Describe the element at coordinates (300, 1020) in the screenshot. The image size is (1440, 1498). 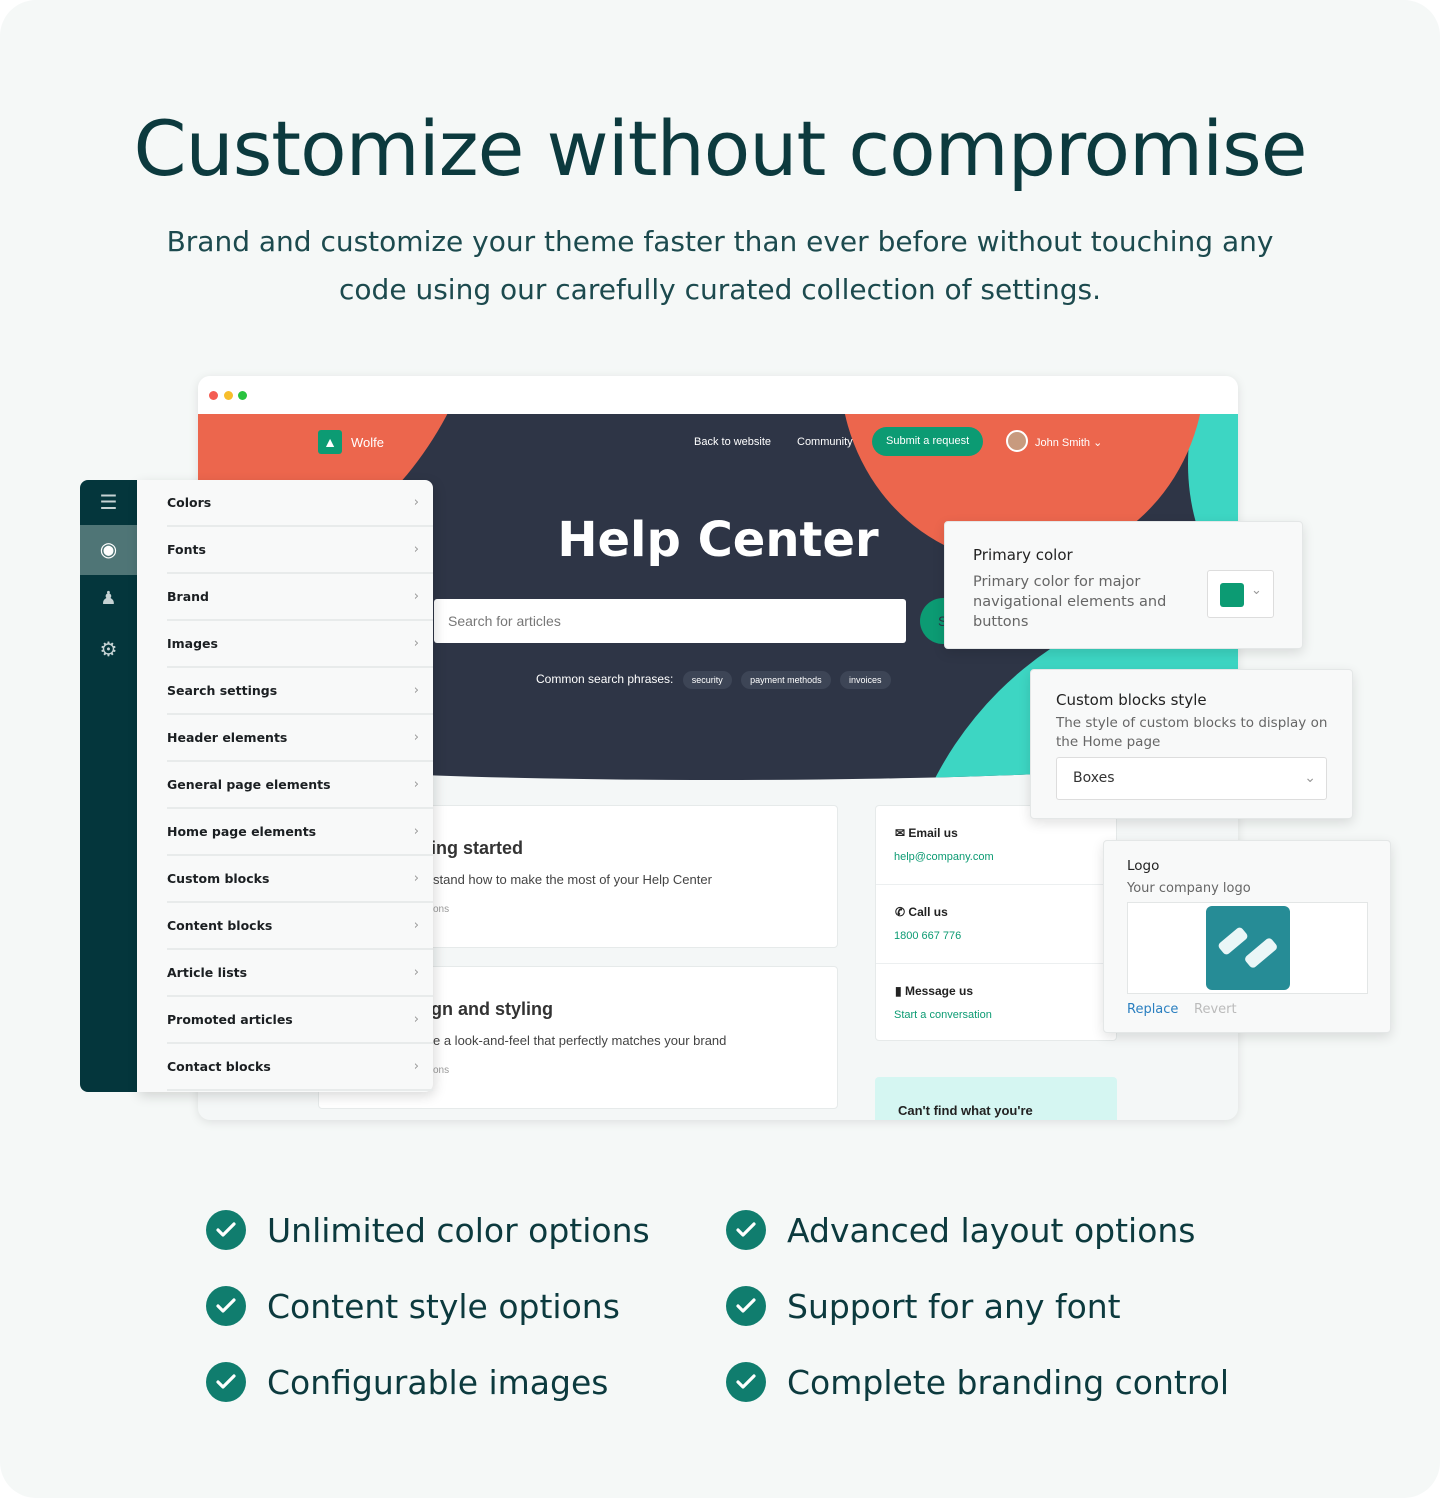
I see `menu-item: Promoted articles ›` at that location.